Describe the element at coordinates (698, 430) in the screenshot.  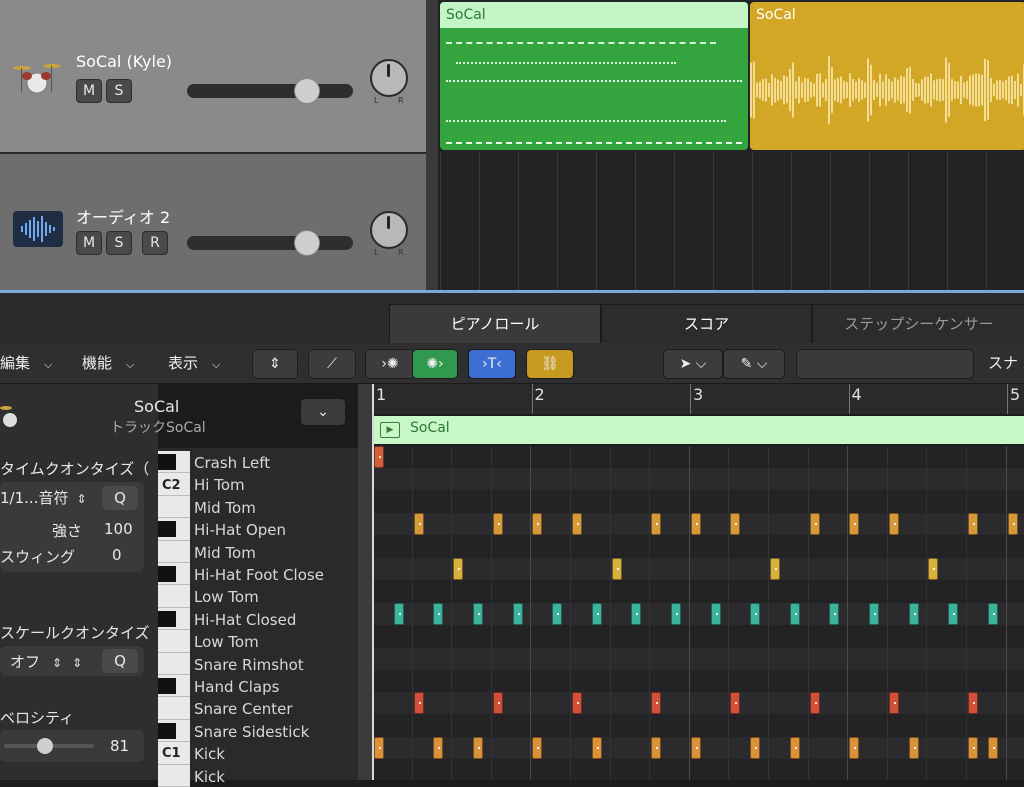
I see `piano-roll-region-header: ▶ SoCal` at that location.